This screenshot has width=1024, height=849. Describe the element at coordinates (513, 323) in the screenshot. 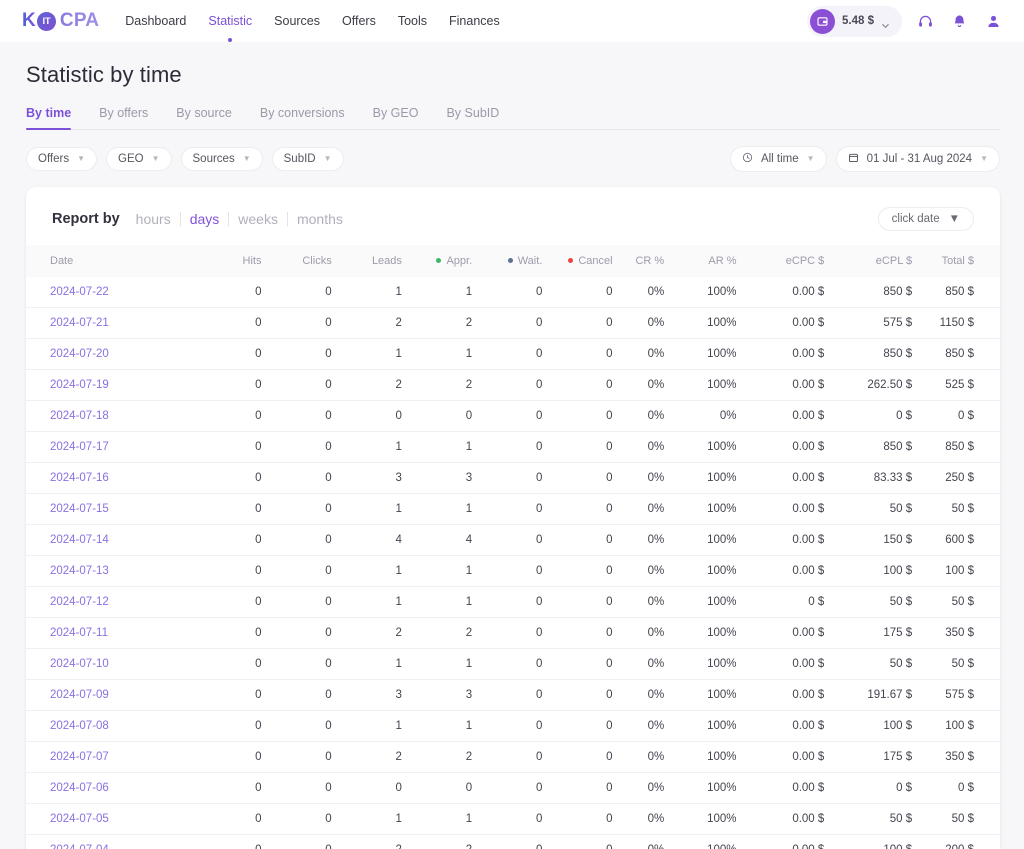

I see `table-row: 2024-07-21 0 0 2 2 0 0 0% 100% 0.00 $ 575 $ 1150 $` at that location.